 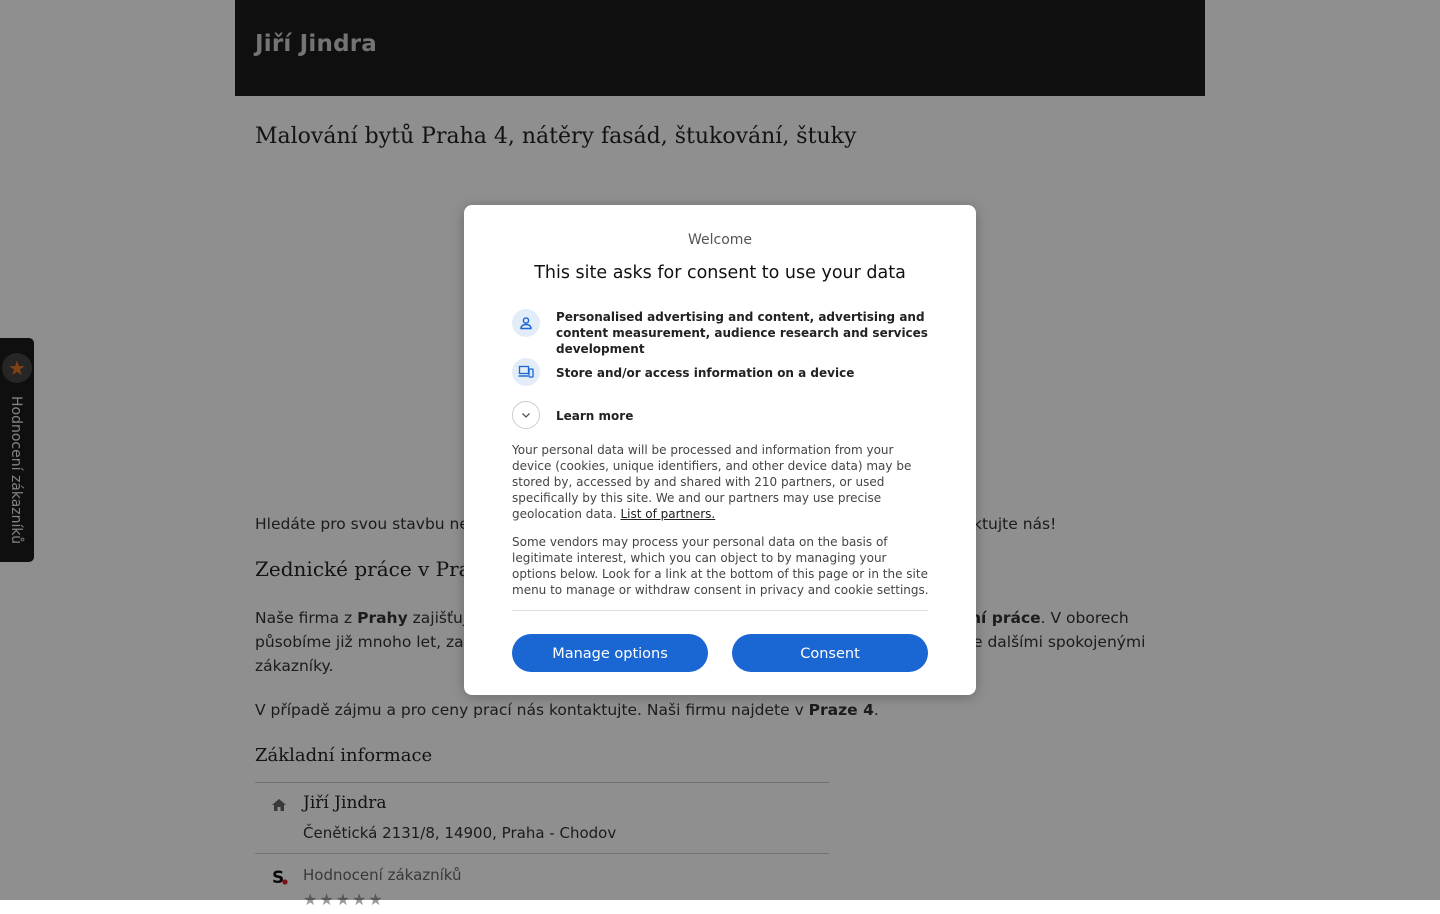 I want to click on list-of-partners-link: List of partners., so click(x=667, y=514).